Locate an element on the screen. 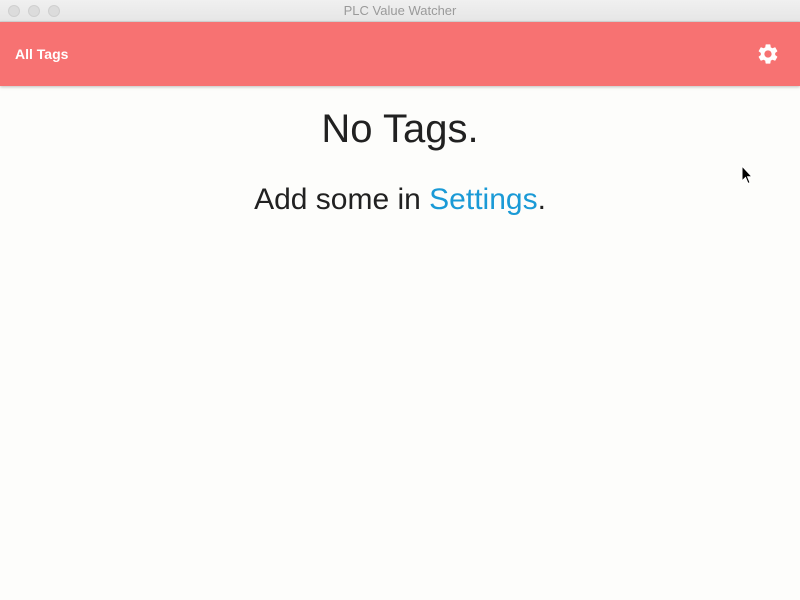 This screenshot has height=600, width=800. window-title: PLC Value Watcher is located at coordinates (400, 10).